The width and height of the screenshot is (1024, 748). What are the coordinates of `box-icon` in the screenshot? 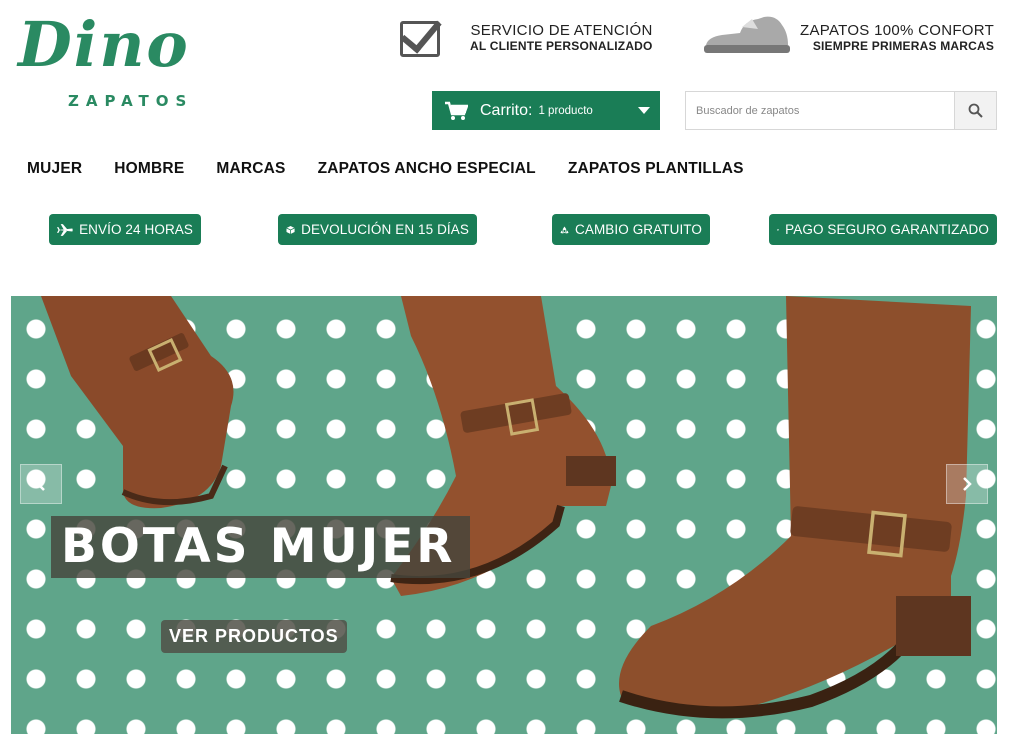 It's located at (290, 229).